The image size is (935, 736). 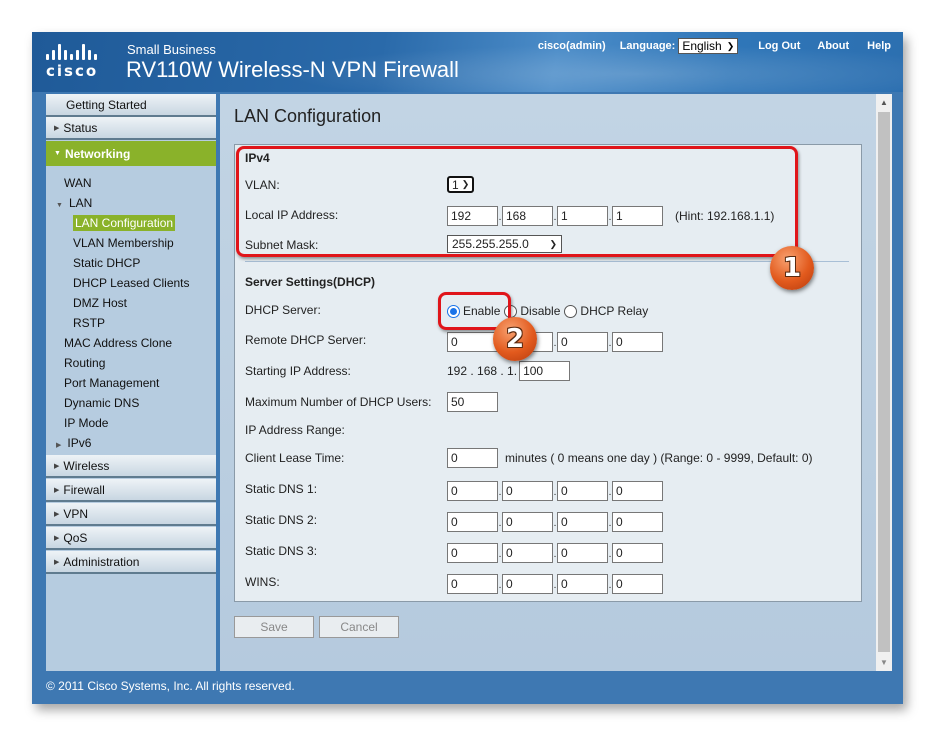 I want to click on remote-dhcp-octet-1: 0, so click(x=472, y=342).